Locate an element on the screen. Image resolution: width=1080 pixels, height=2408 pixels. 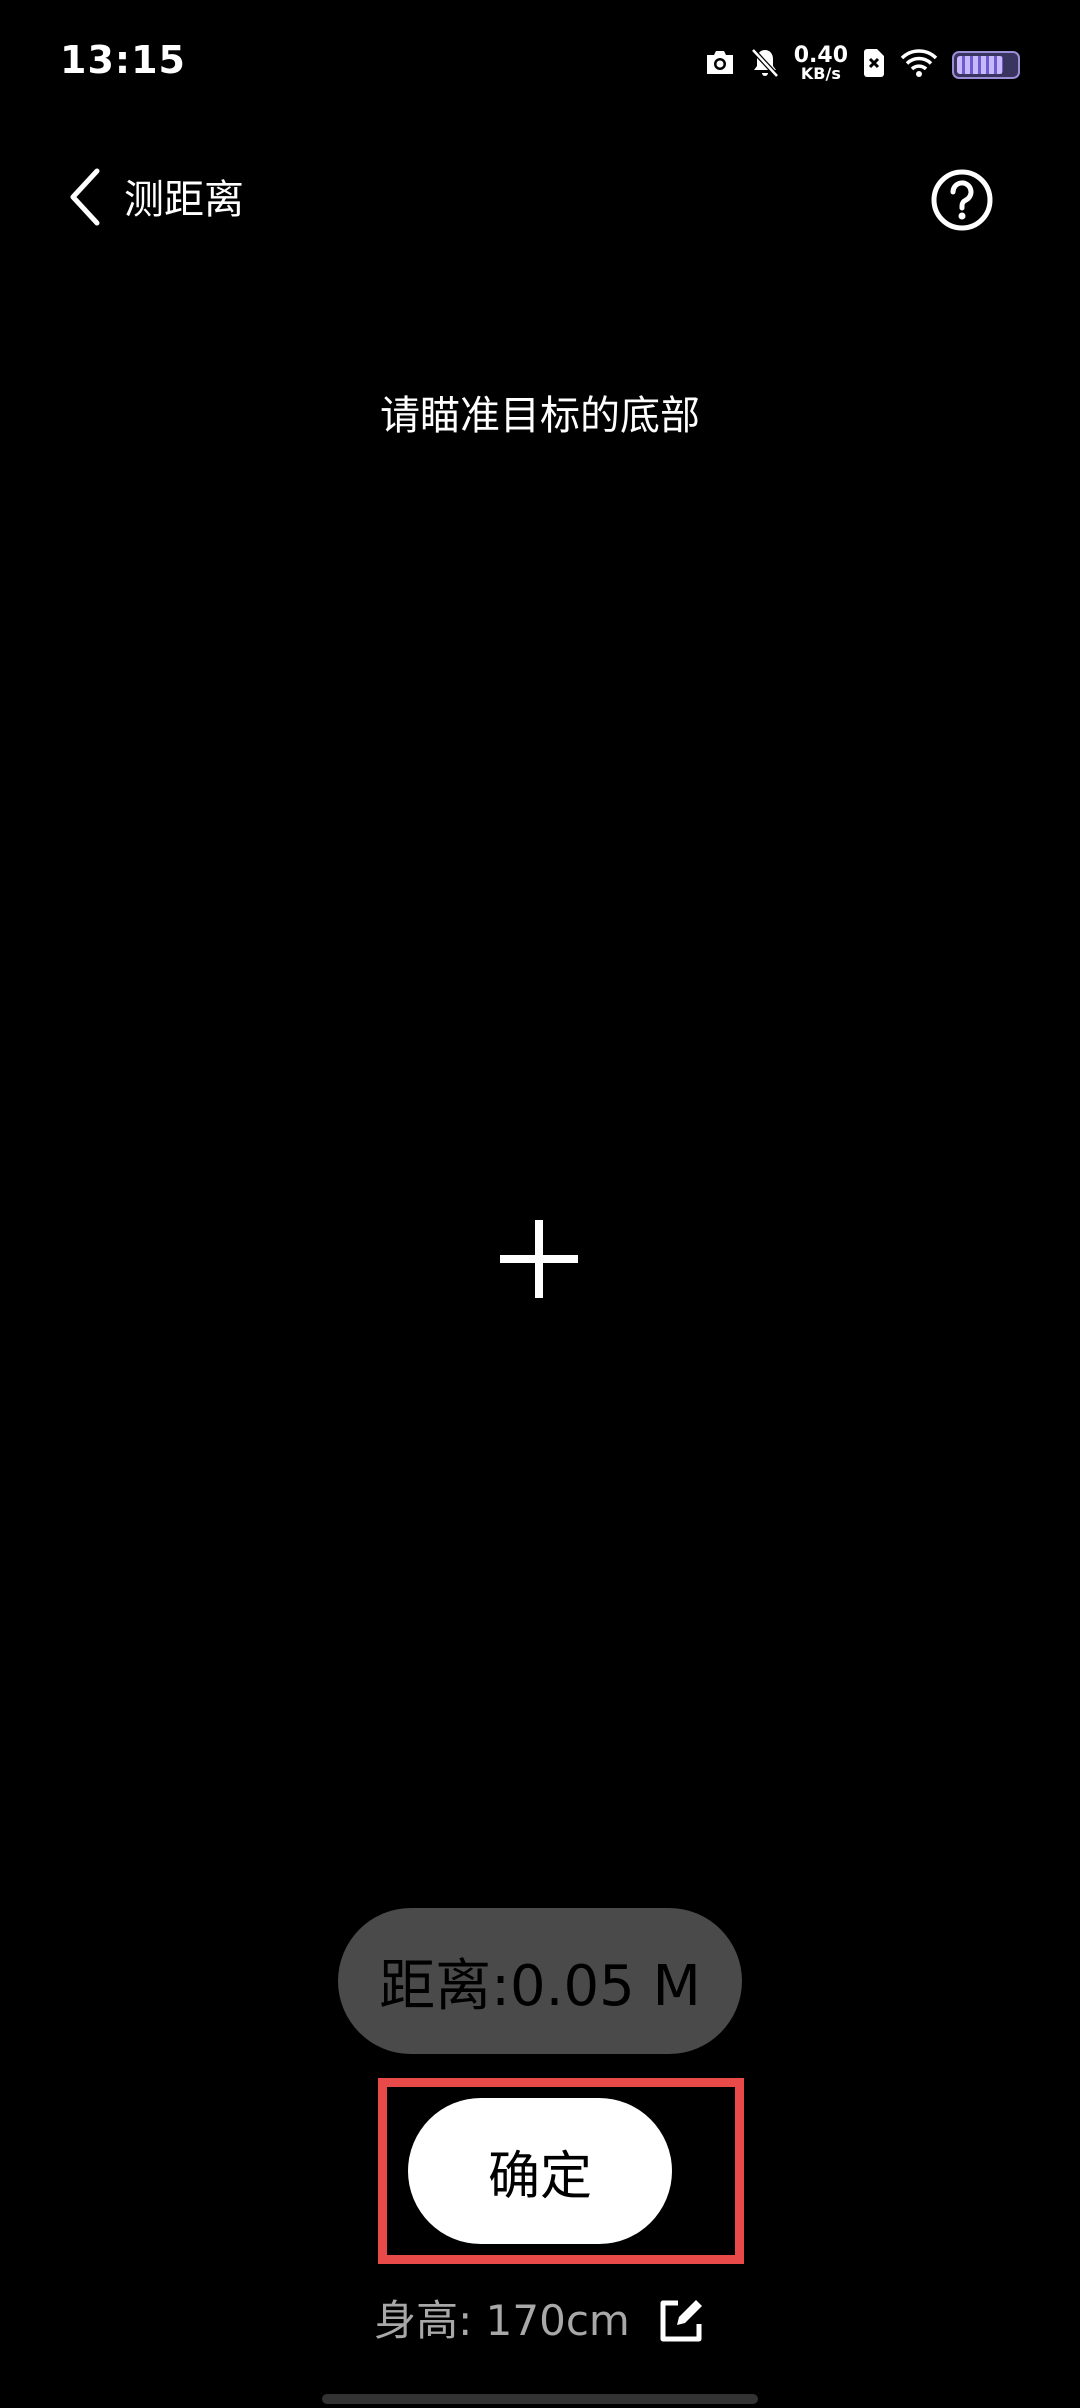
status-icons: 0.40 KB/s is located at coordinates (862, 65).